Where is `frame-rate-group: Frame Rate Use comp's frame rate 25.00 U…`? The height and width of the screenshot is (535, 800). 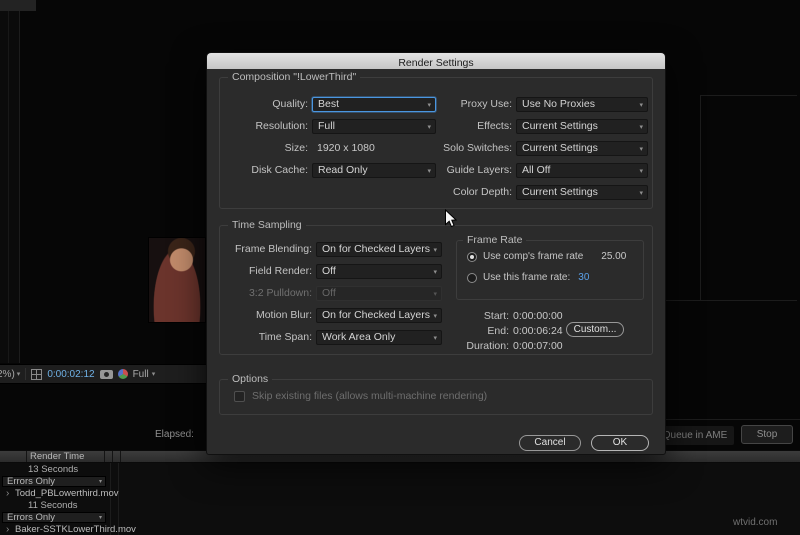
frame-rate-group: Frame Rate Use comp's frame rate 25.00 U… is located at coordinates (550, 267).